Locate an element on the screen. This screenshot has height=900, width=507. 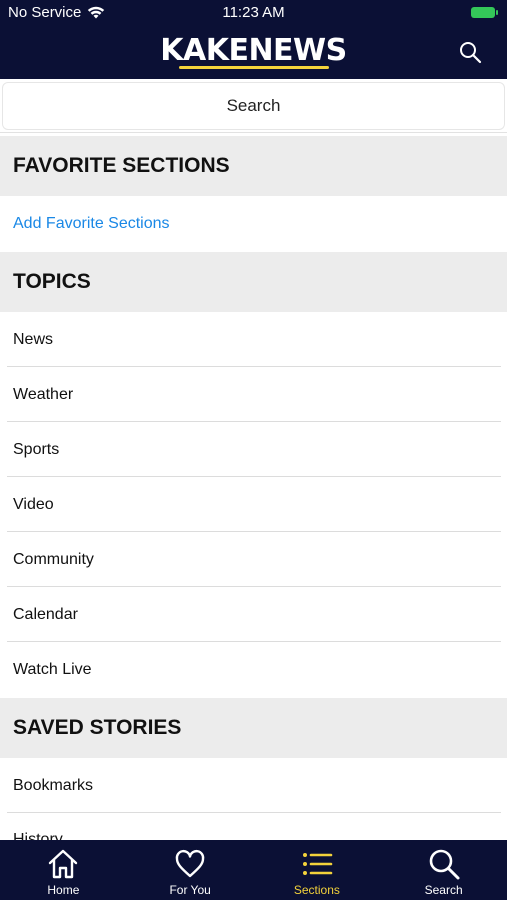
tab-for-you: For You is located at coordinates (190, 870).